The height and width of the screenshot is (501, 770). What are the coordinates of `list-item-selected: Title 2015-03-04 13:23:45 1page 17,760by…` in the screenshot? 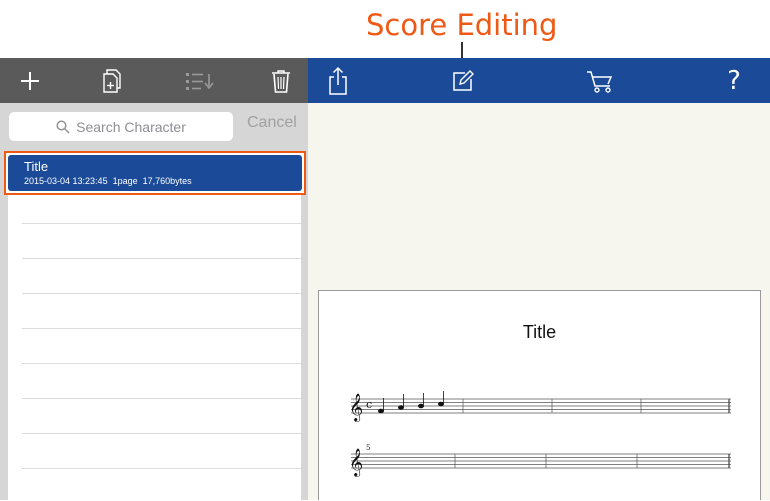 It's located at (155, 173).